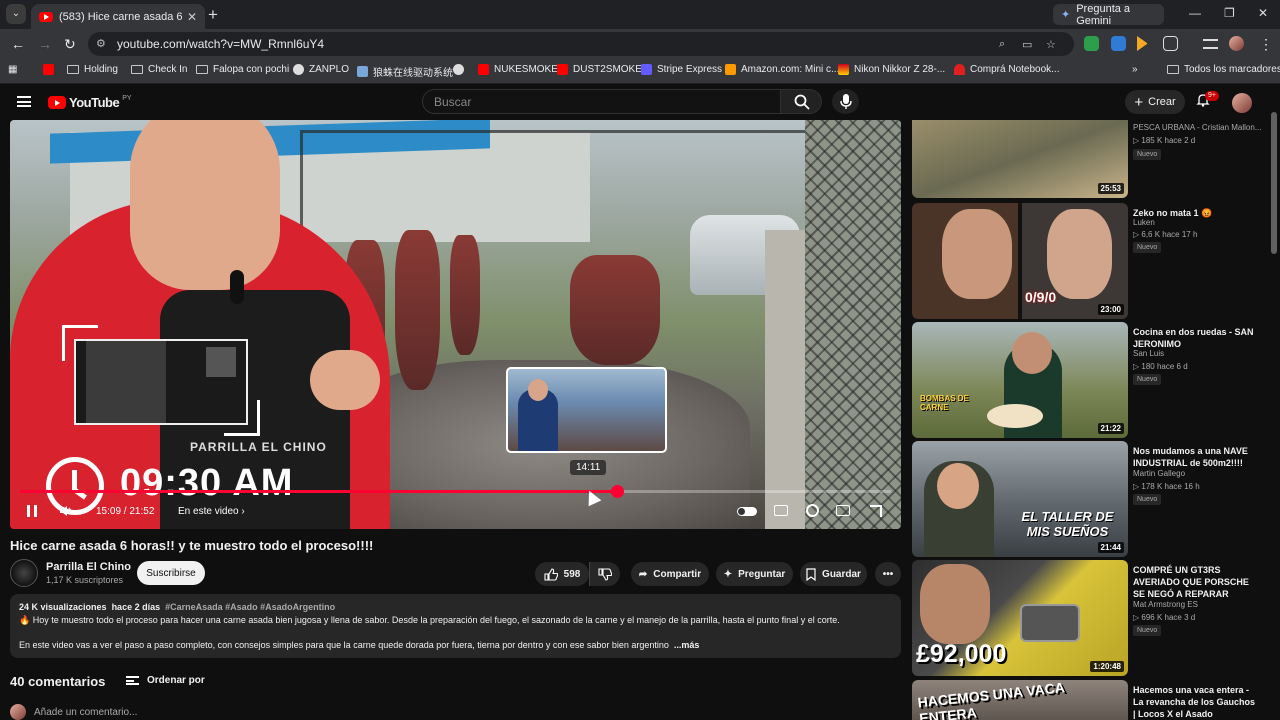 This screenshot has height=720, width=1280. I want to click on new-tab-button: +, so click(213, 15).